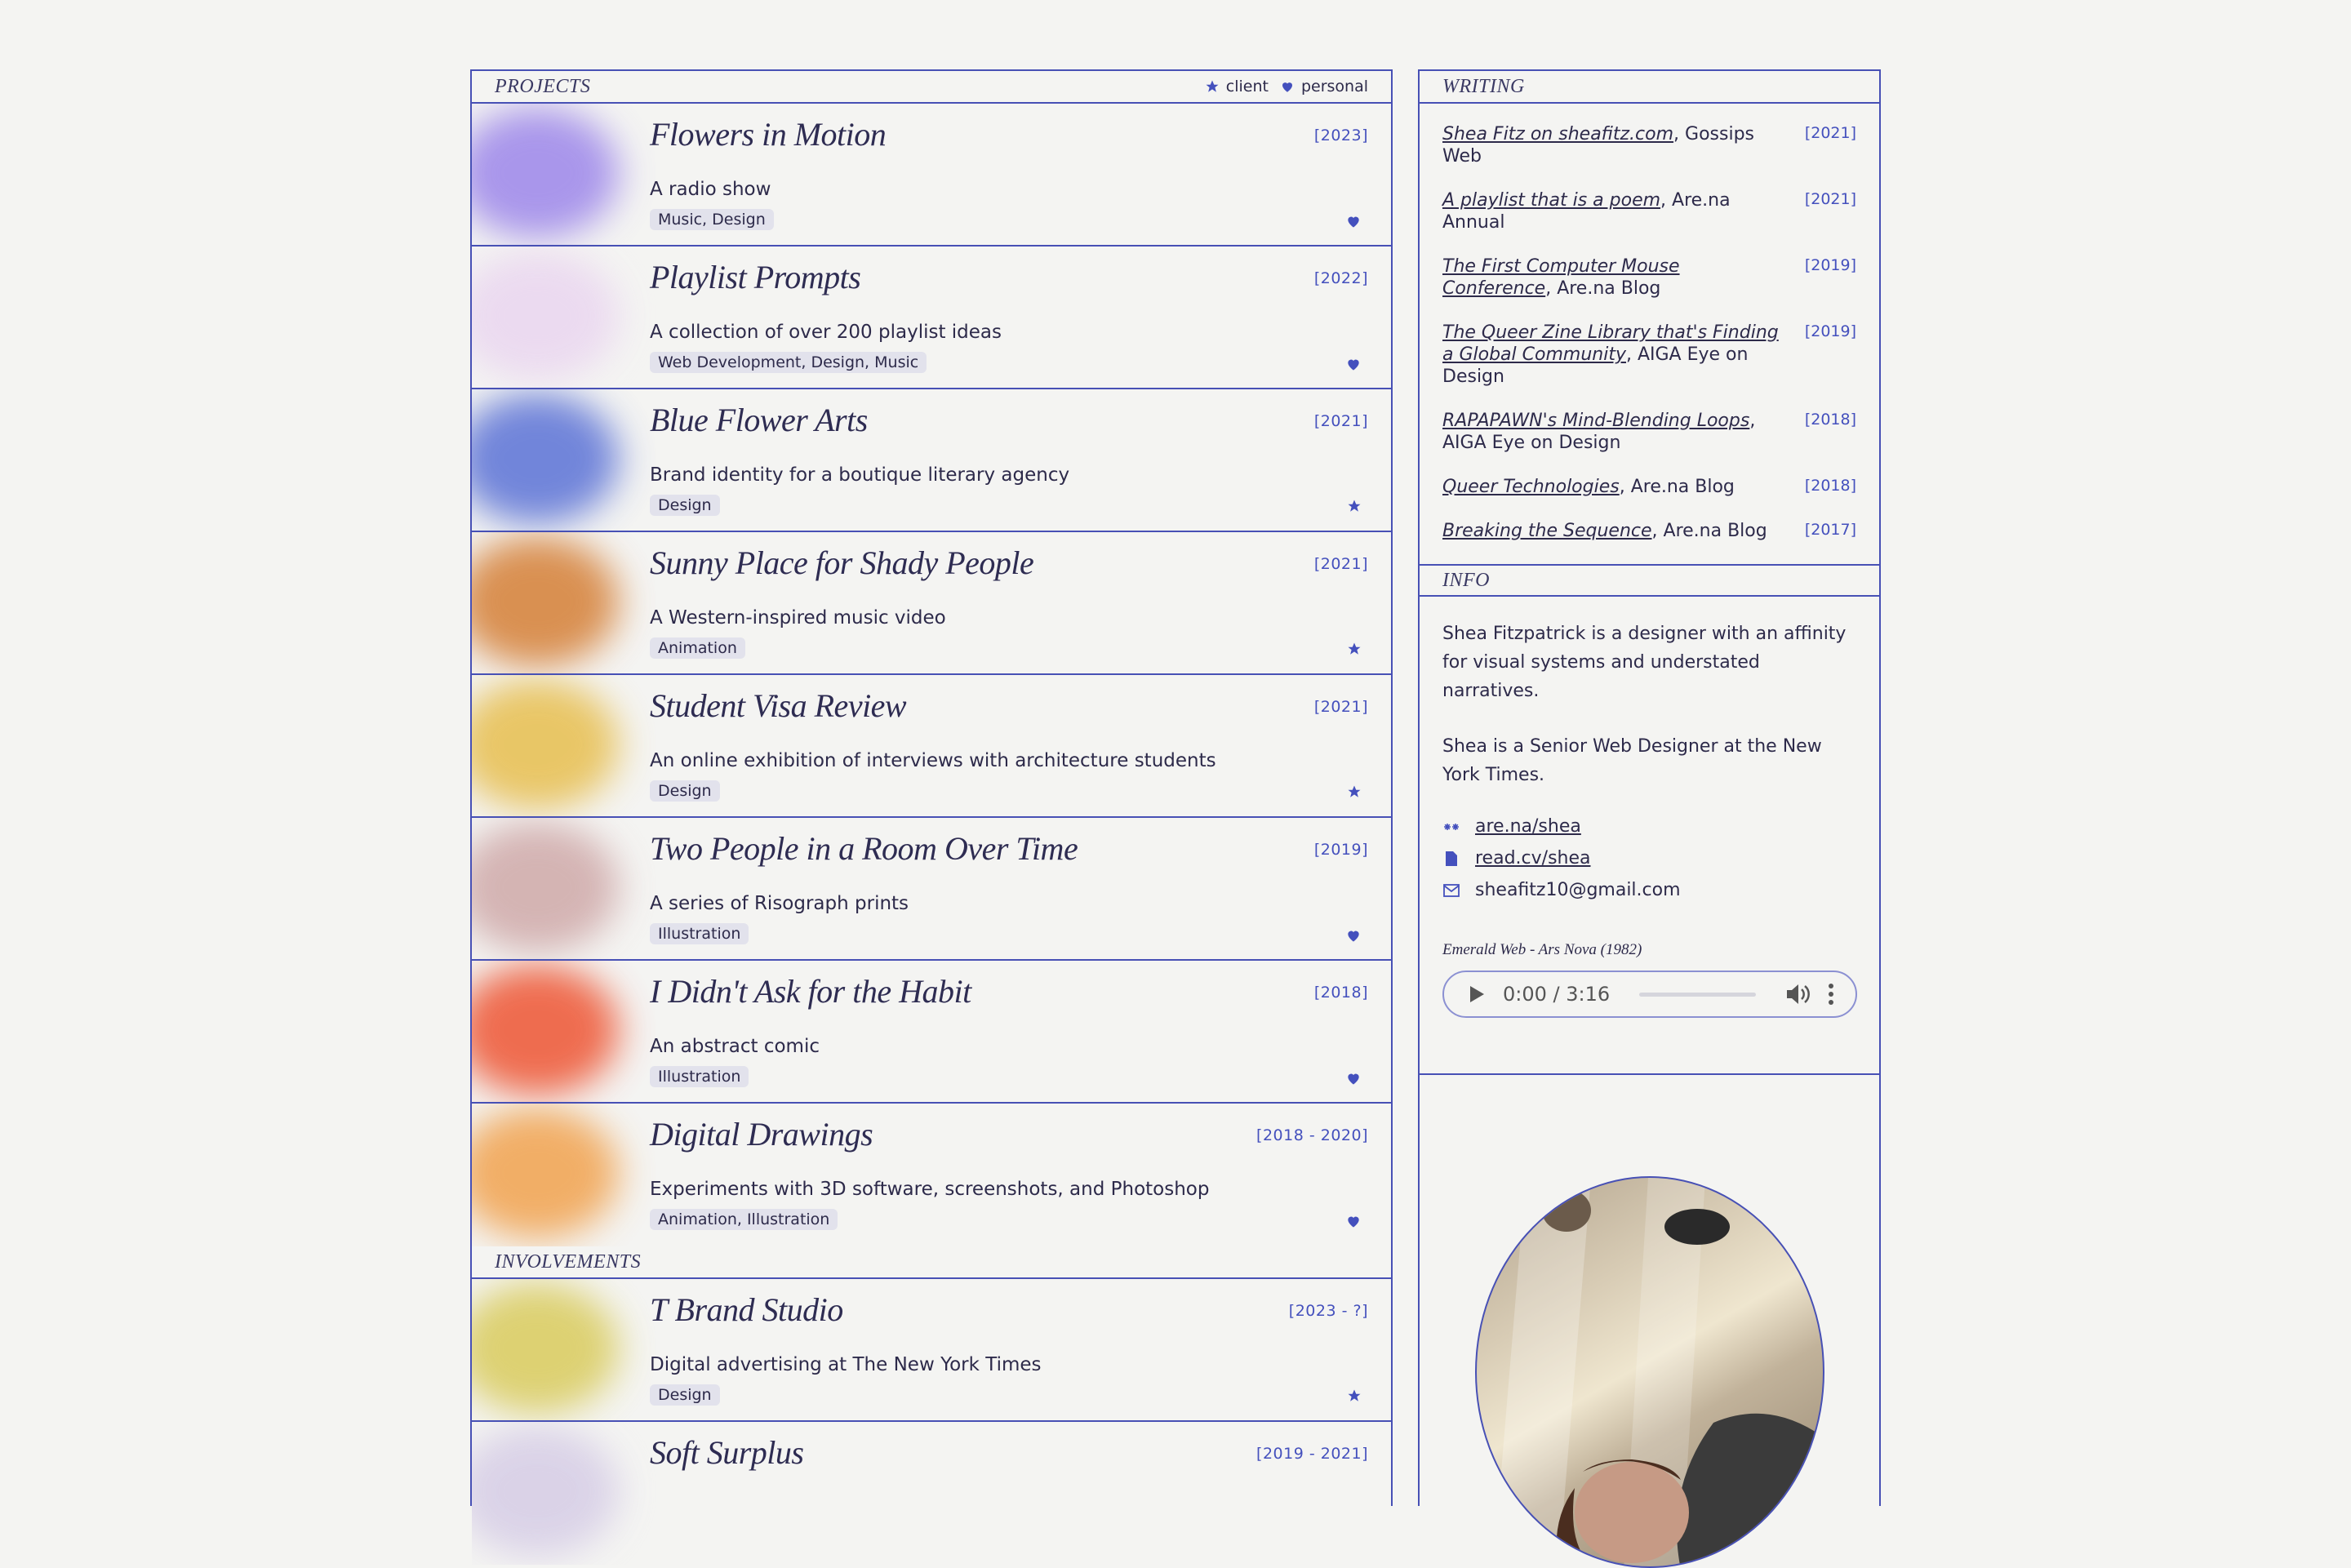 The image size is (2351, 1568). I want to click on row-description: A Western-inspired music video, so click(798, 618).